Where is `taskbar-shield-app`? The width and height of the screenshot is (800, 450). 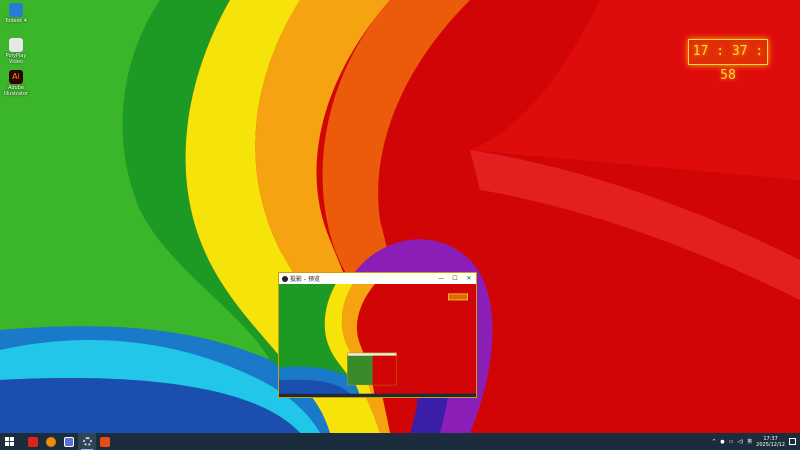
taskbar-shield-app is located at coordinates (69, 441).